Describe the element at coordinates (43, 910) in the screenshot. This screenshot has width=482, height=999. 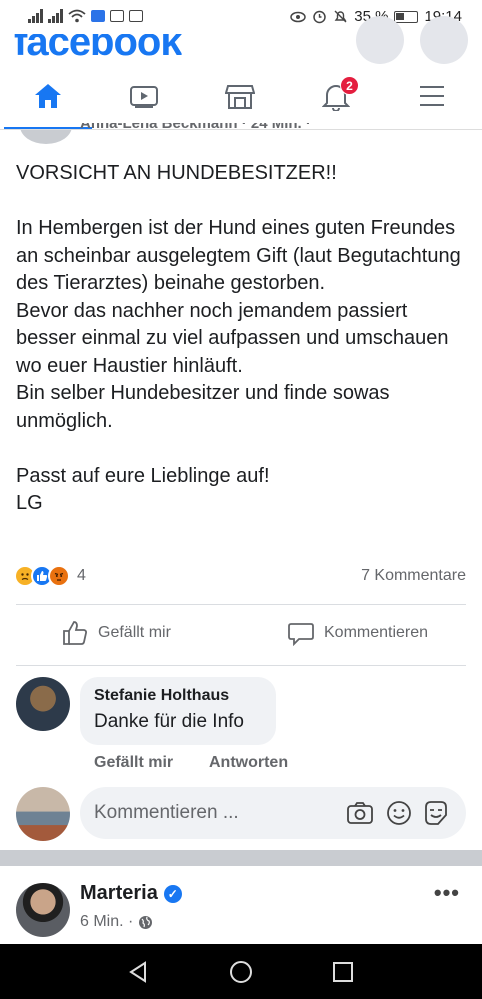
I see `next-post-avatar` at that location.